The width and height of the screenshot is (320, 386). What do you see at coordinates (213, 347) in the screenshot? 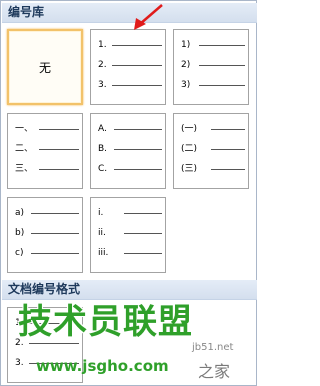
I see `watermark-side-text: jb51.net` at bounding box center [213, 347].